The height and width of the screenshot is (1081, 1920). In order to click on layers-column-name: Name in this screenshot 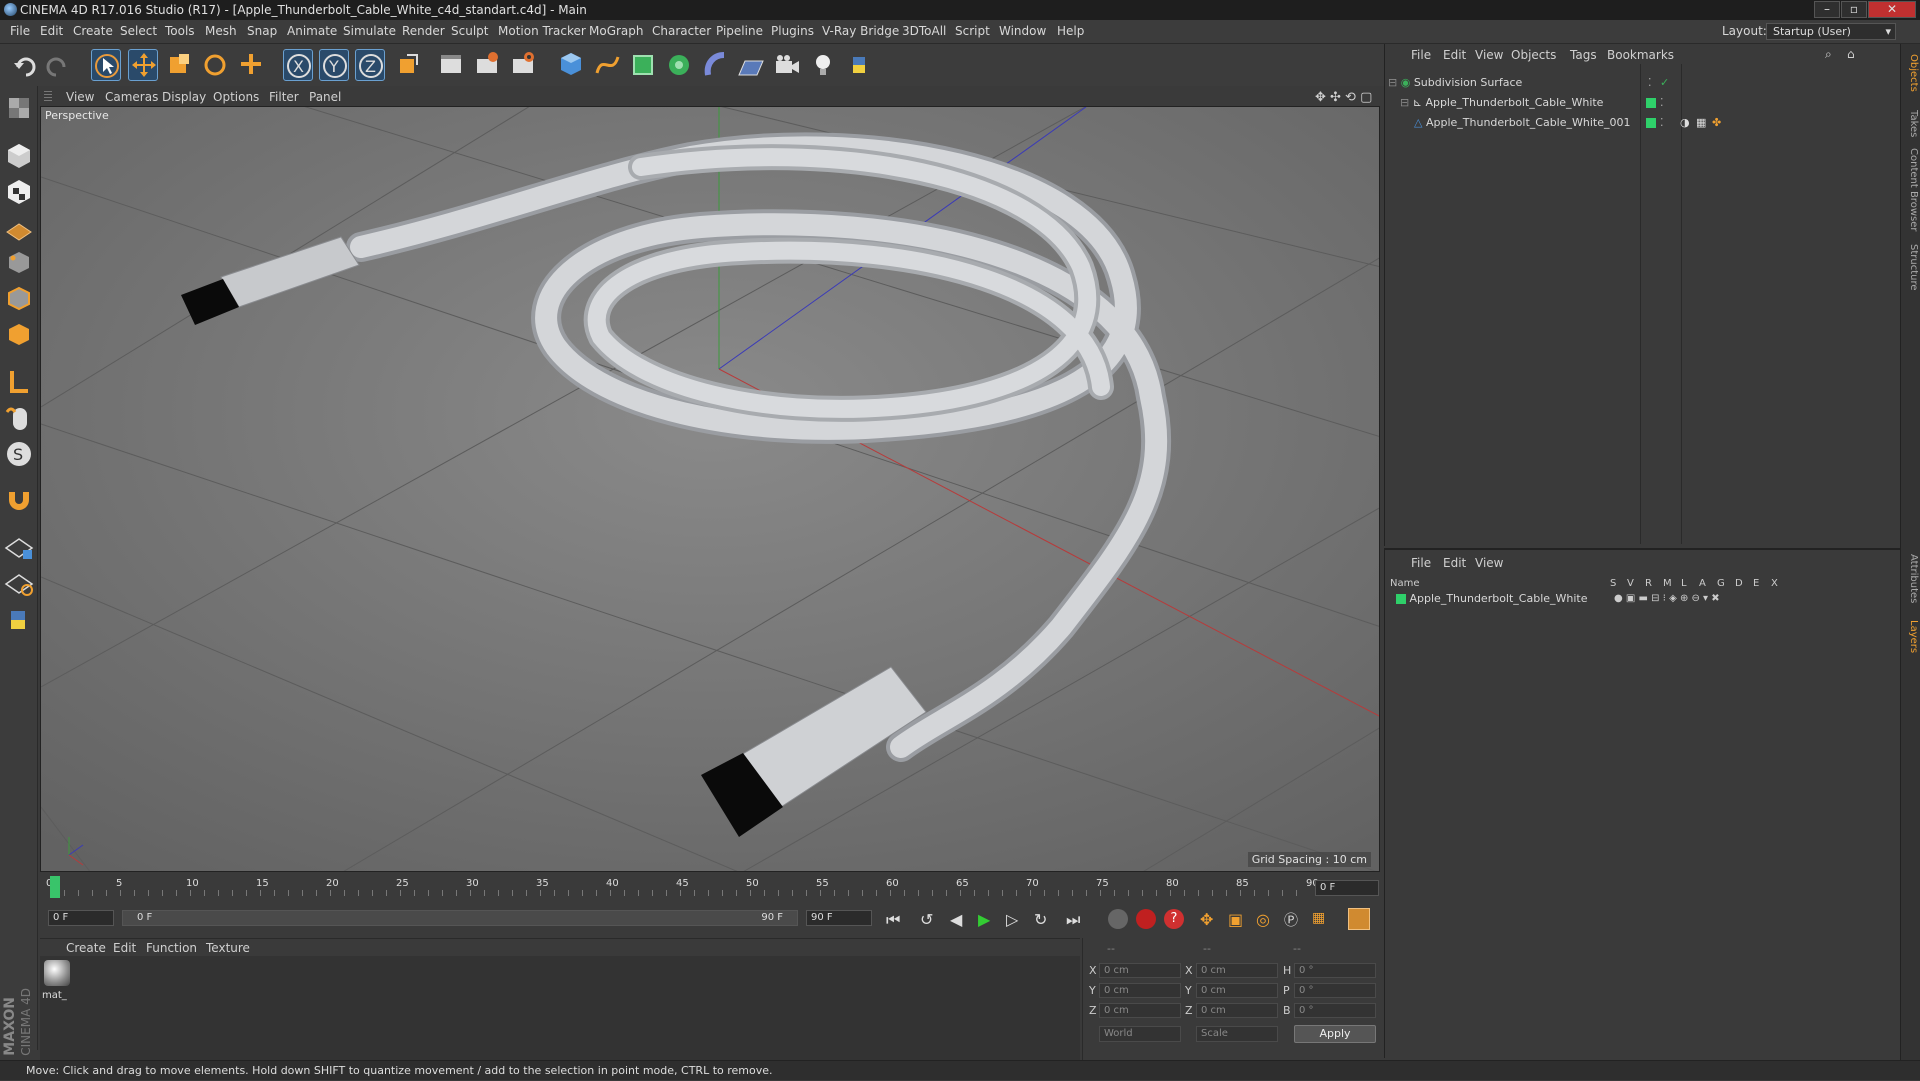, I will do `click(1405, 583)`.